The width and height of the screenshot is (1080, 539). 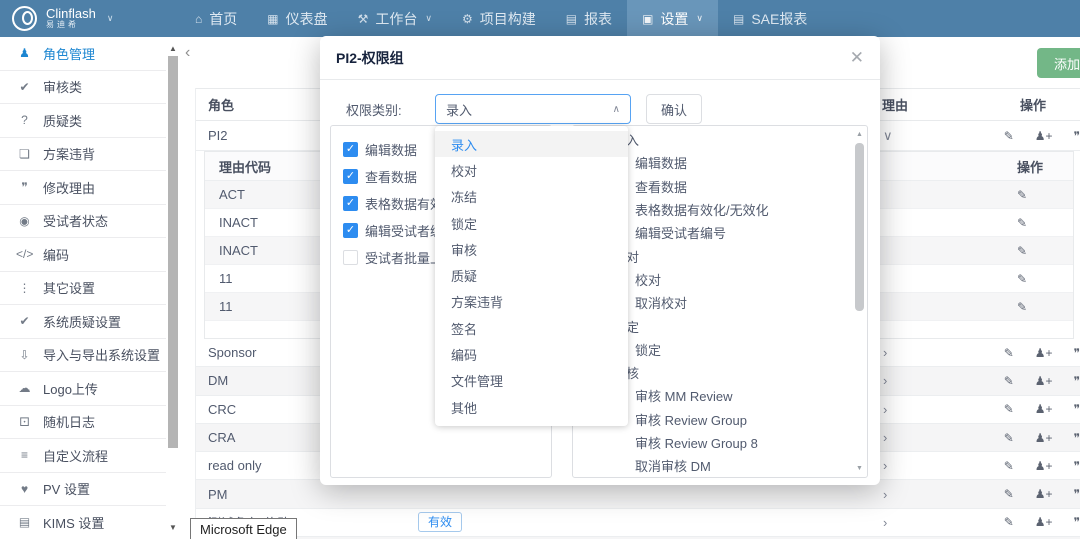 What do you see at coordinates (720, 465) in the screenshot?
I see `permission-tree-item: 取消审核 DM` at bounding box center [720, 465].